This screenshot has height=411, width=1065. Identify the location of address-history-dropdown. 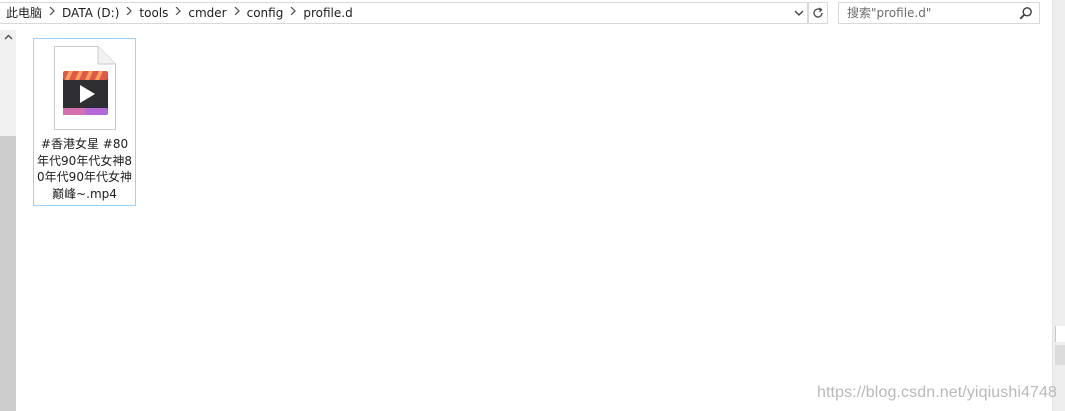
(799, 13).